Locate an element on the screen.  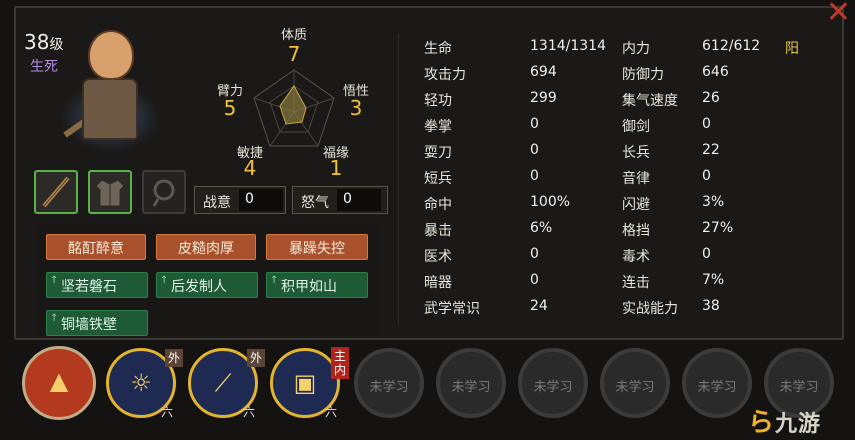
flame-skill-icon: ▲ is located at coordinates (59, 381).